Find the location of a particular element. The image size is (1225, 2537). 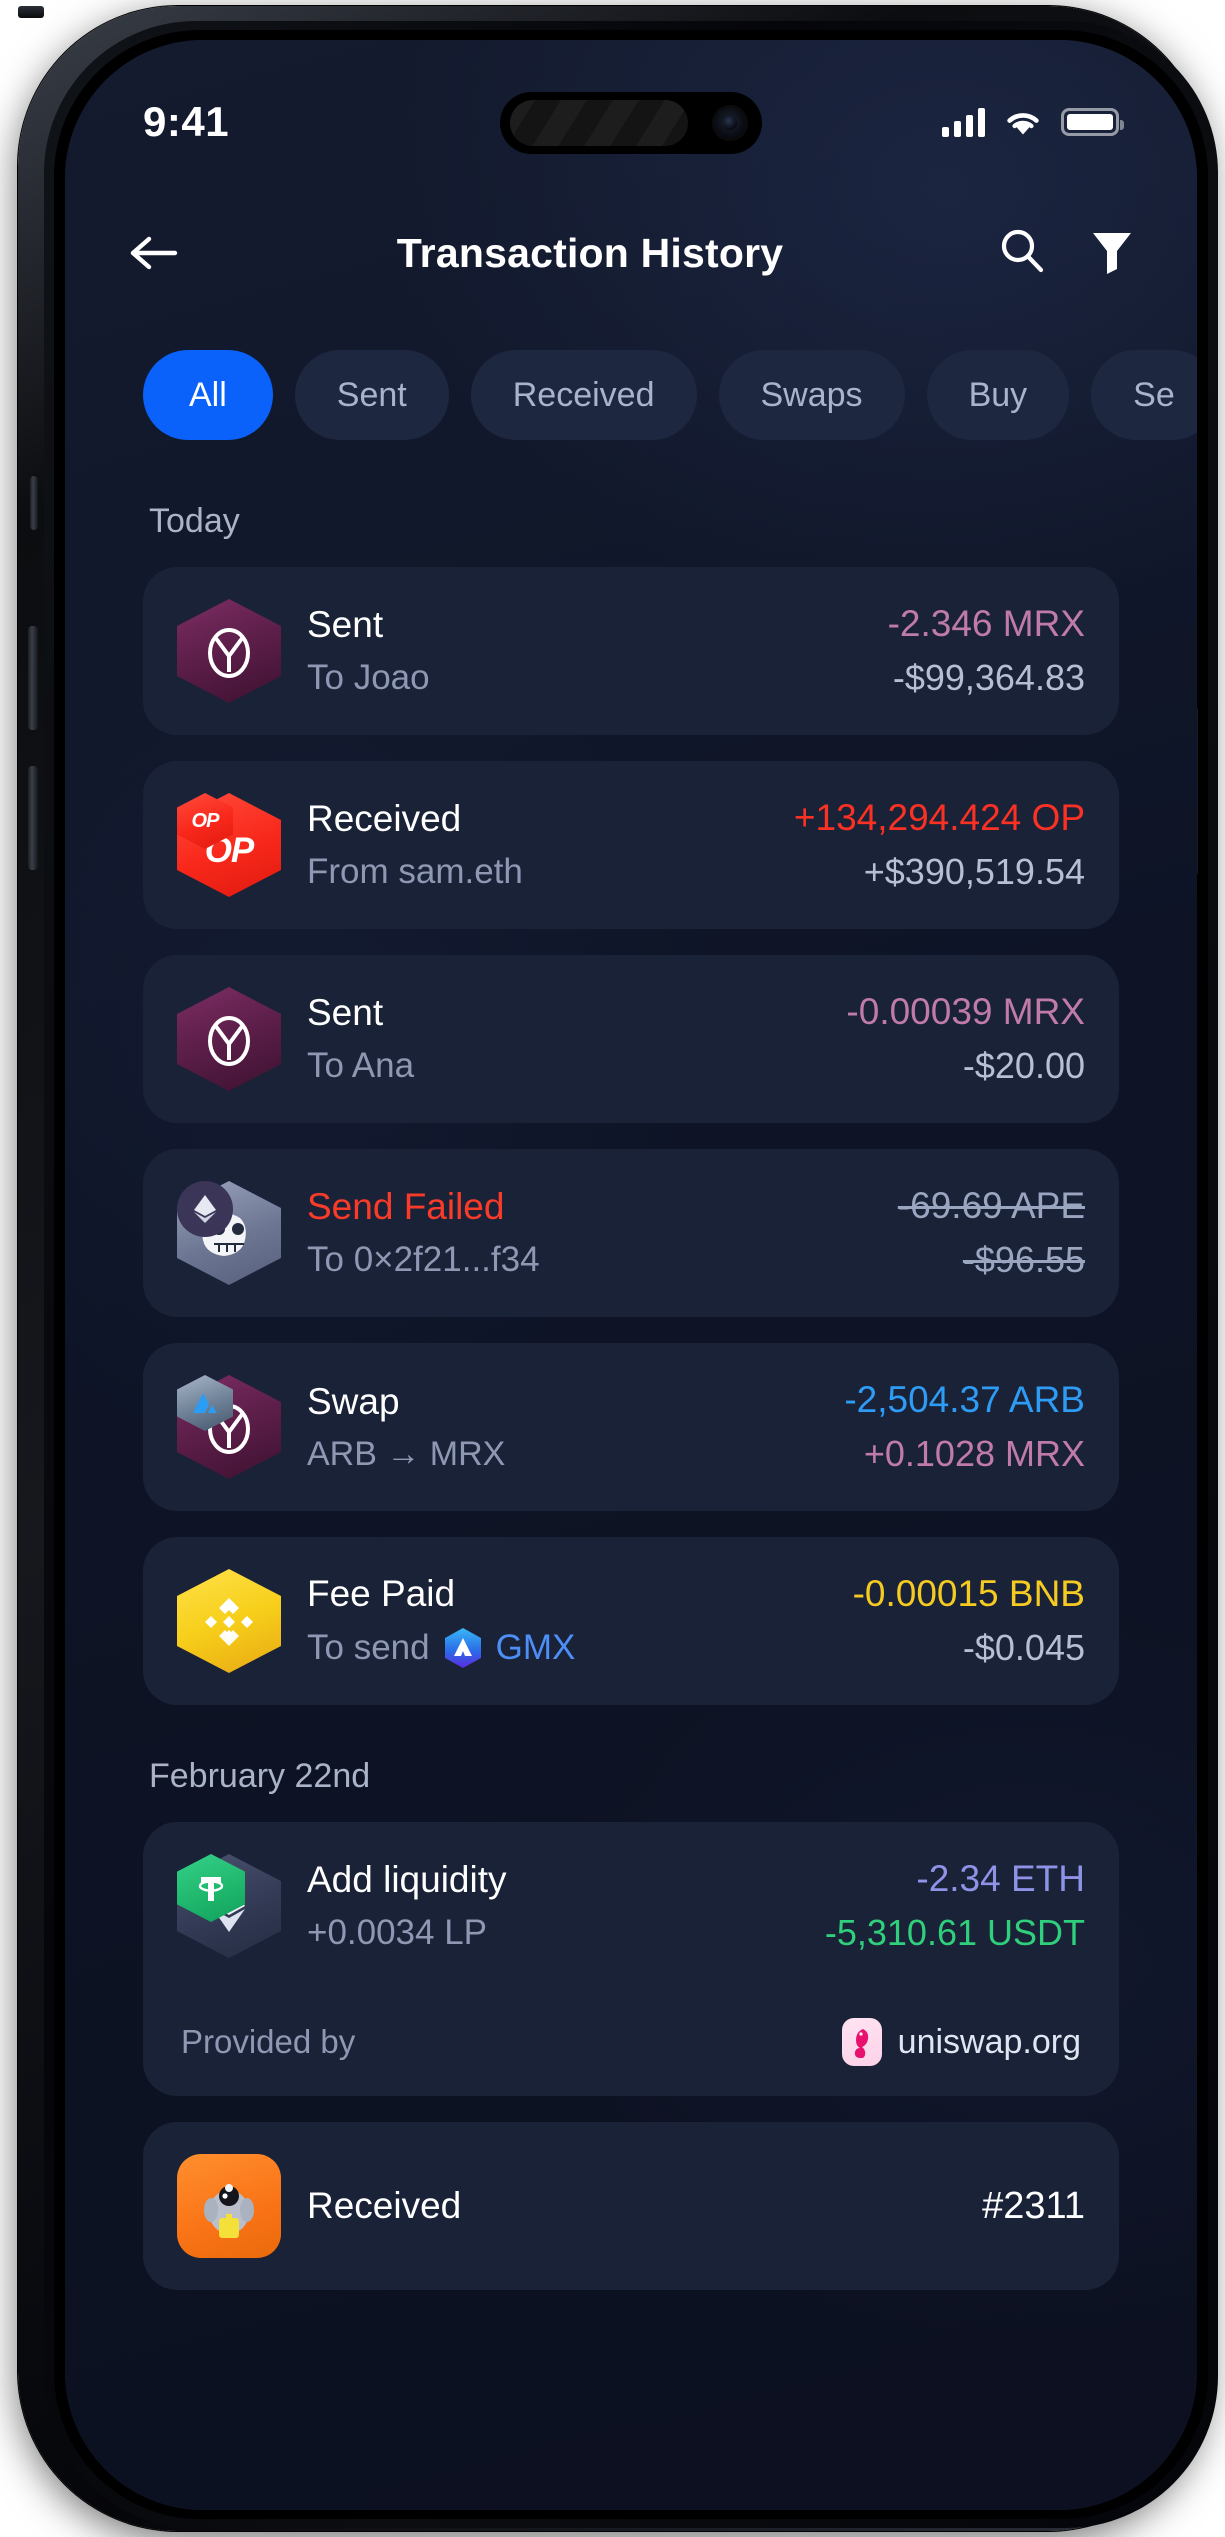

transaction-fiat: +$390,519.54 is located at coordinates (974, 871).